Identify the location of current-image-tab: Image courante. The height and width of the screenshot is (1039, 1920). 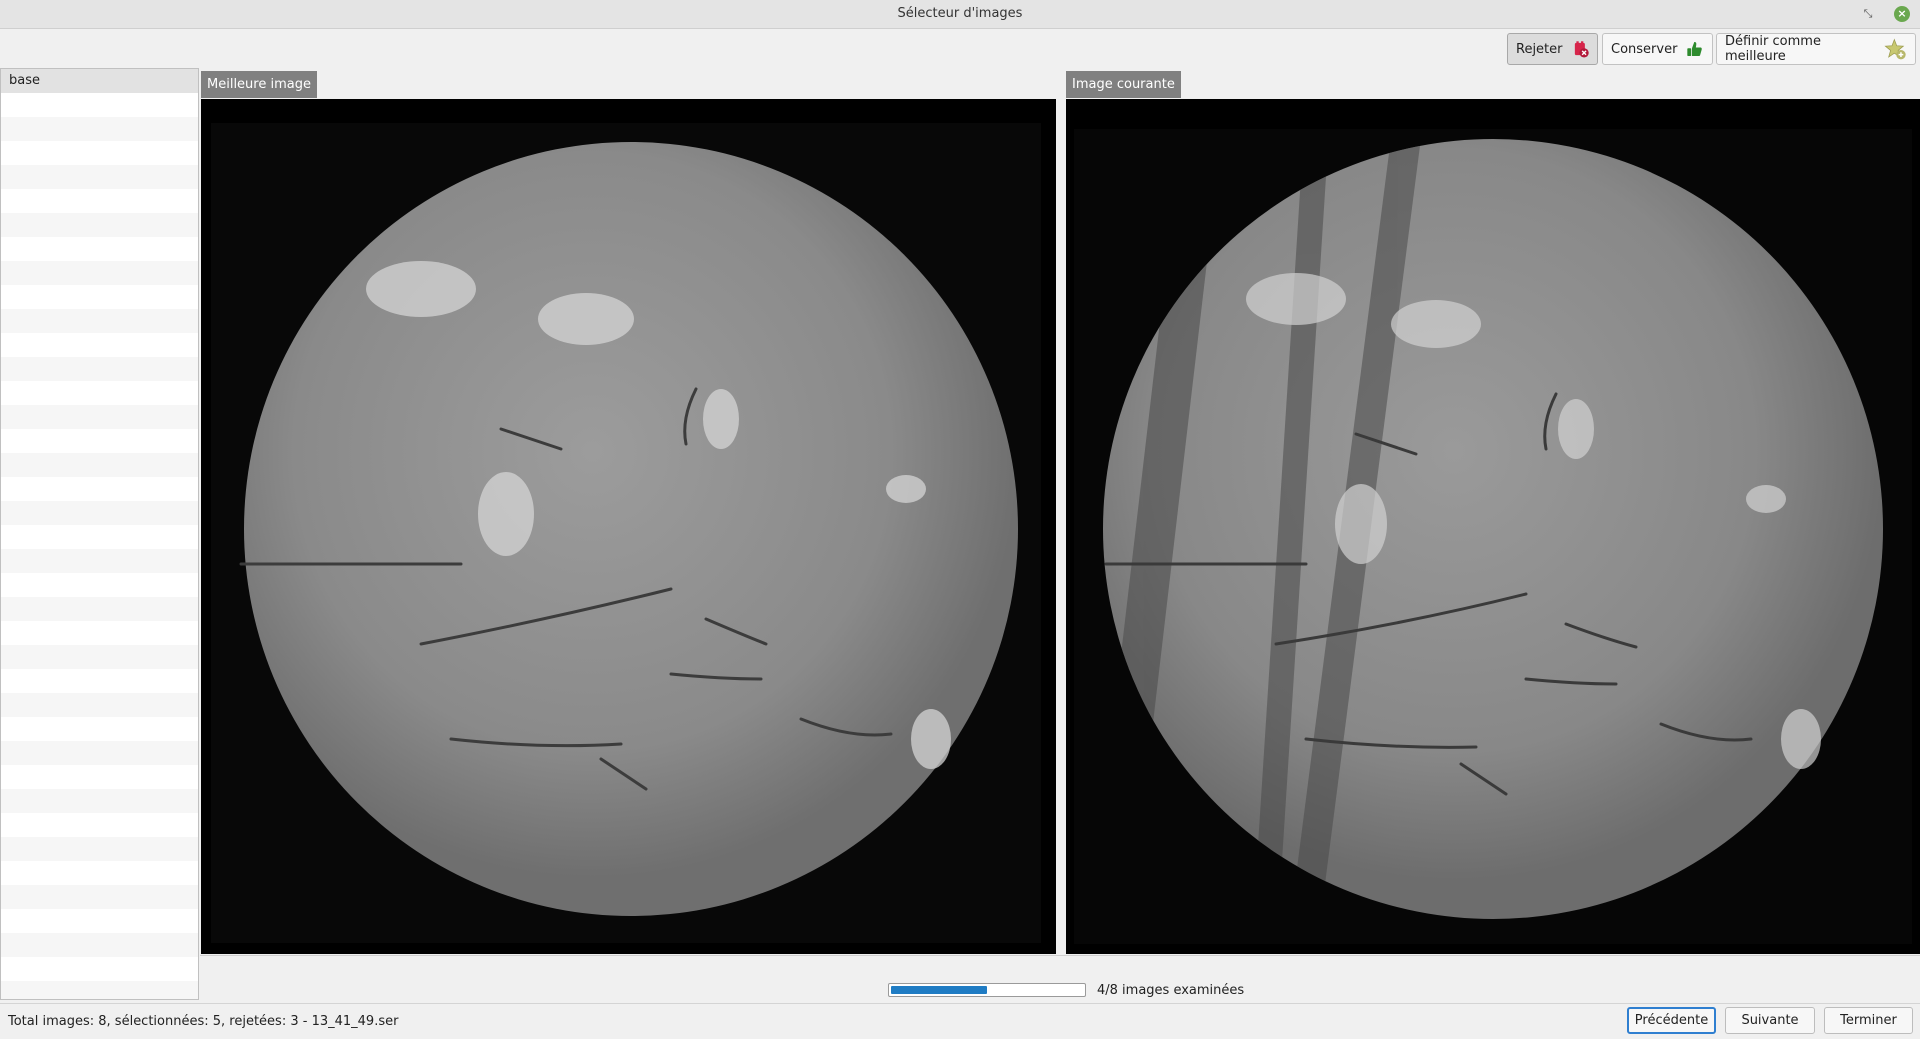
(1123, 84).